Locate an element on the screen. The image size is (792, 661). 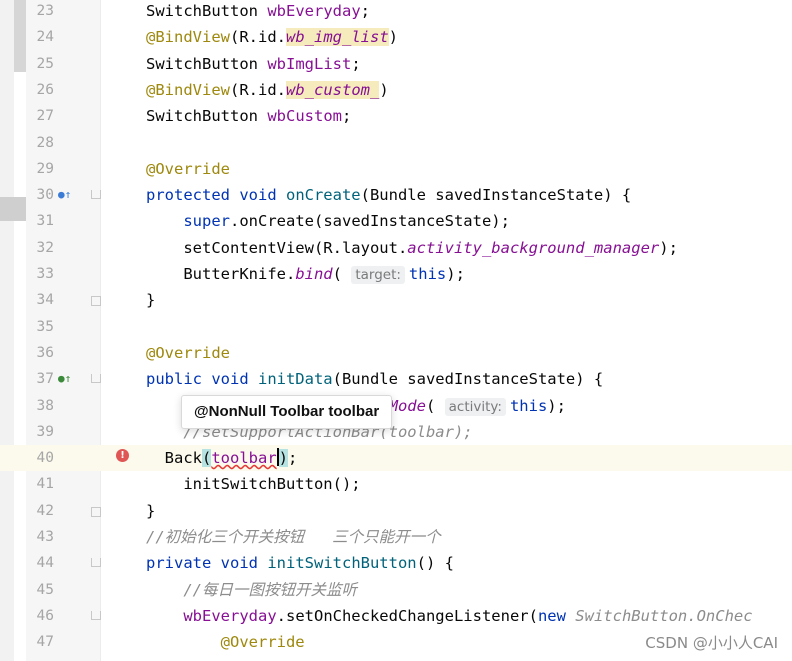
code-text: SwitchButton wbCustom; is located at coordinates (248, 116).